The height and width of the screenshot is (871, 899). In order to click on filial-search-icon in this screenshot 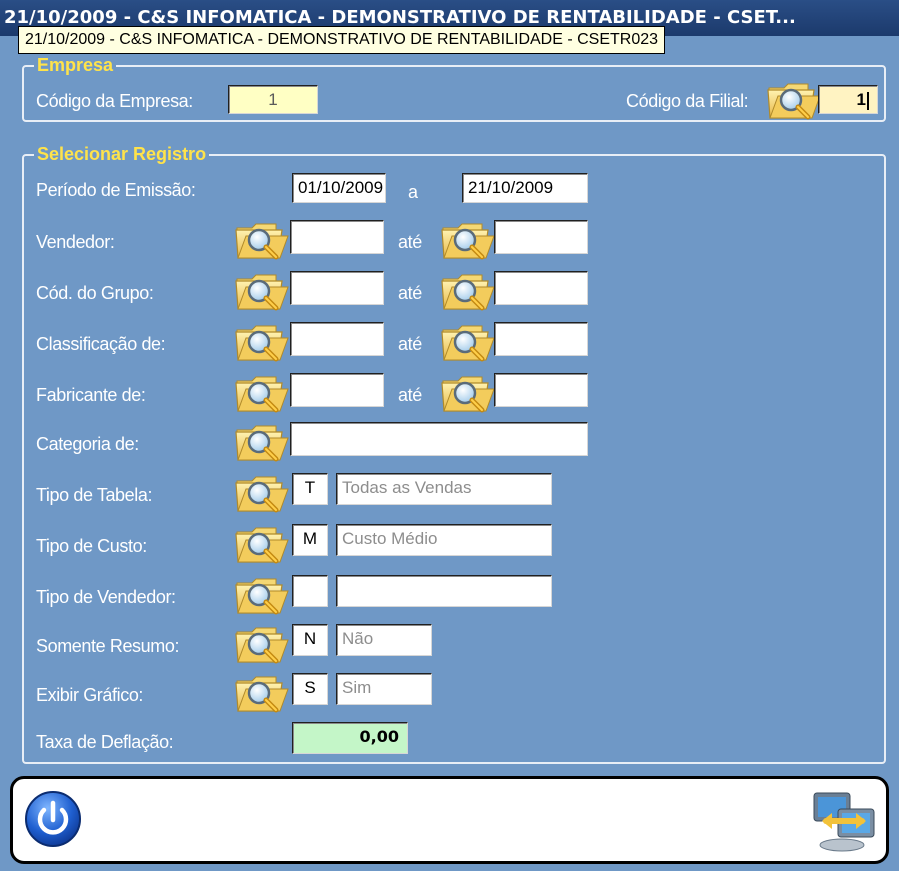, I will do `click(794, 99)`.